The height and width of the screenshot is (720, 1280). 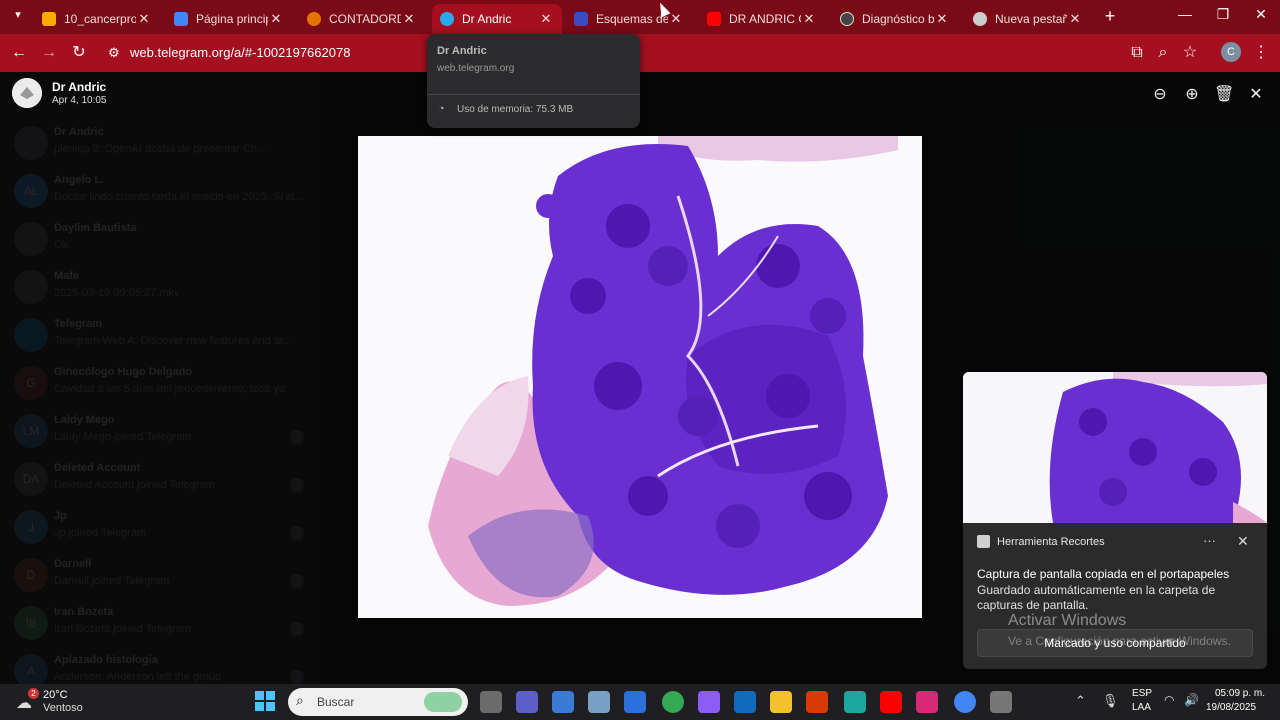 What do you see at coordinates (49, 53) in the screenshot?
I see `forward-button: →` at bounding box center [49, 53].